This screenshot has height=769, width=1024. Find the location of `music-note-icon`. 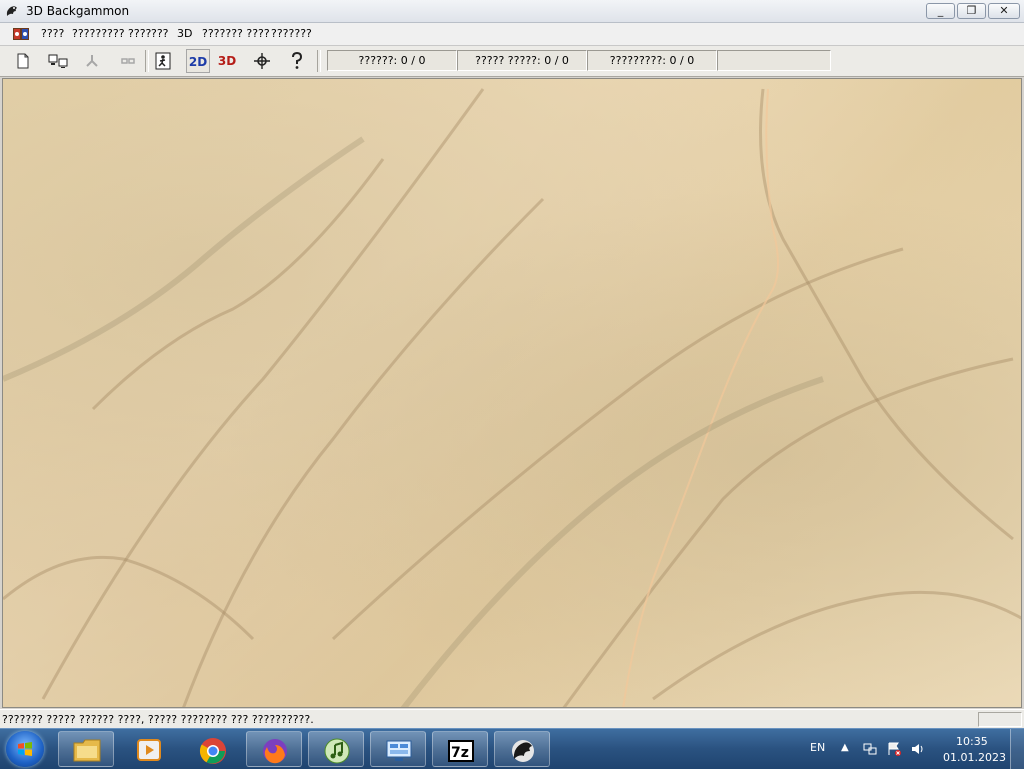

music-note-icon is located at coordinates (337, 751).